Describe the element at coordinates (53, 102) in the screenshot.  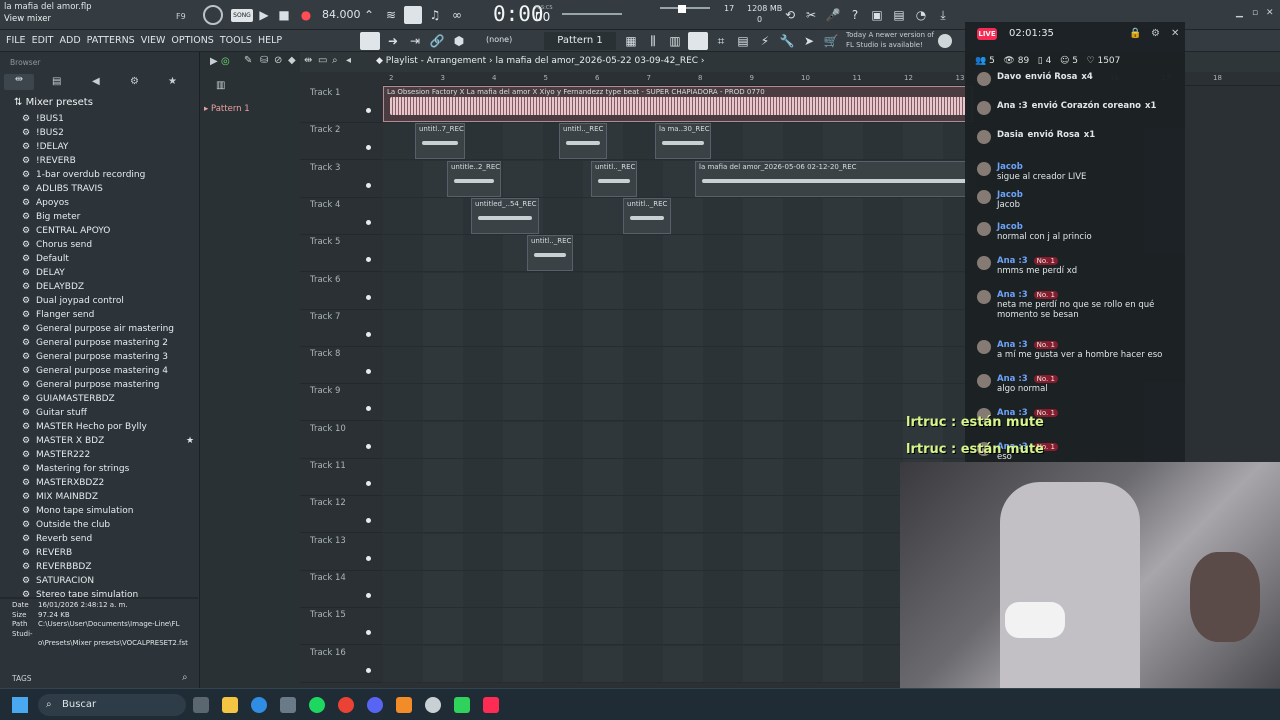
I see `browser-section: ⇅ Mixer presets` at that location.